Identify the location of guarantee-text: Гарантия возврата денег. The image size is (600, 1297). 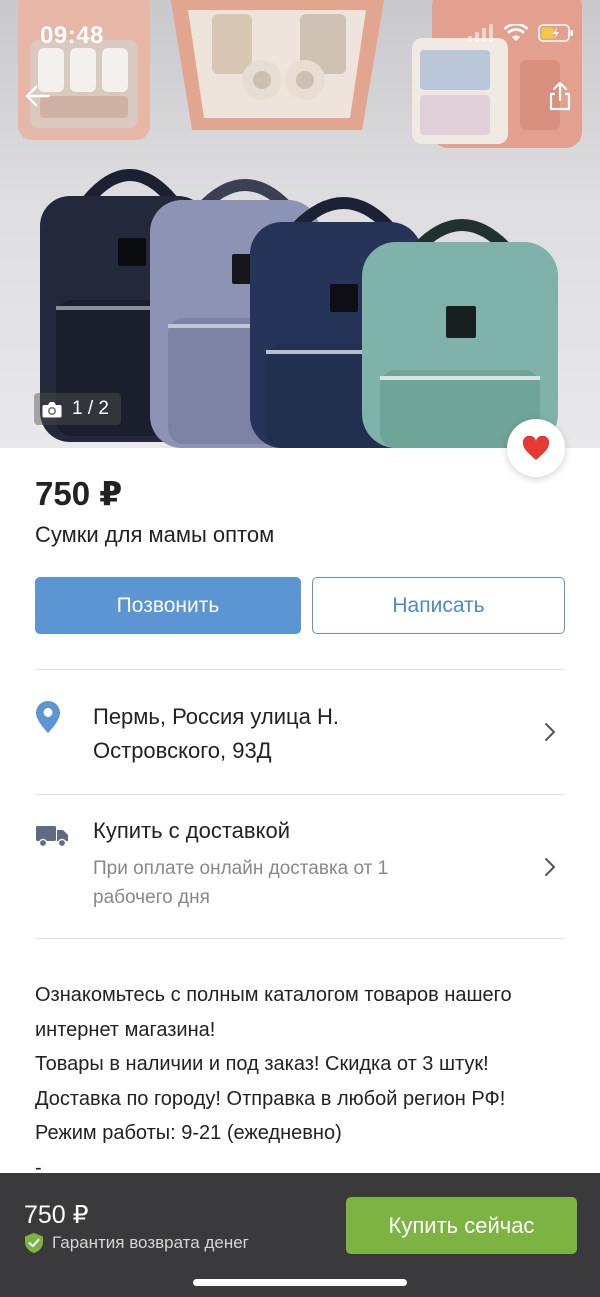
(150, 1242).